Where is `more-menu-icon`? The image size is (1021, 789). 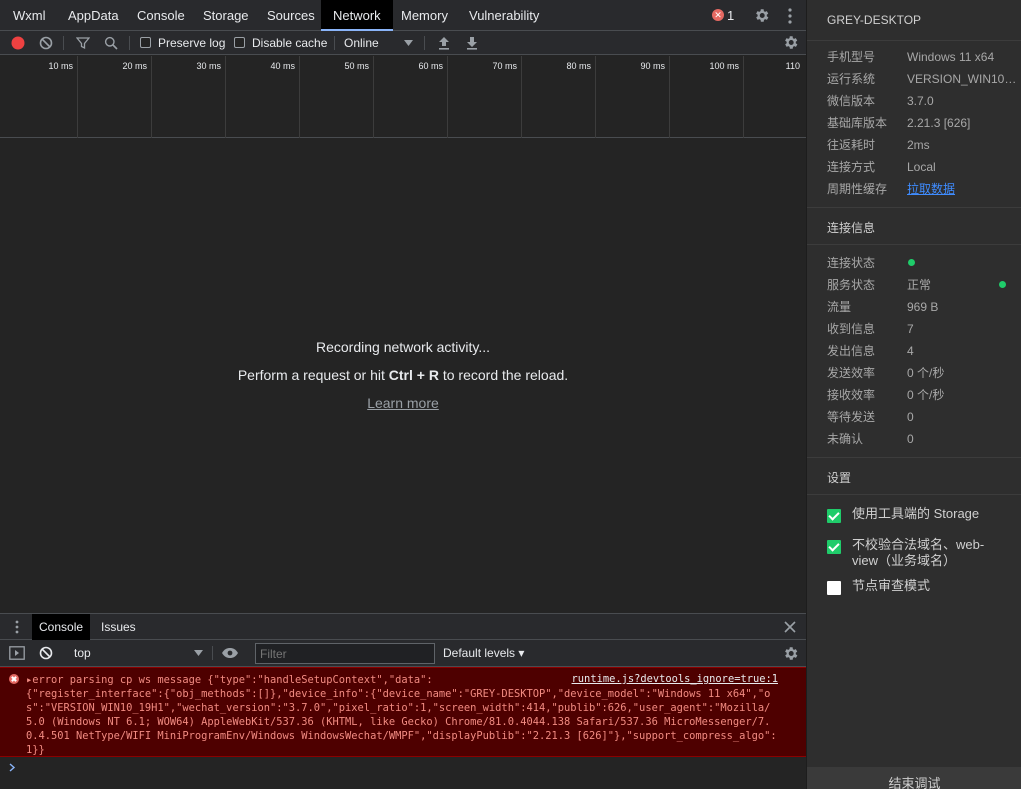
more-menu-icon is located at coordinates (790, 16).